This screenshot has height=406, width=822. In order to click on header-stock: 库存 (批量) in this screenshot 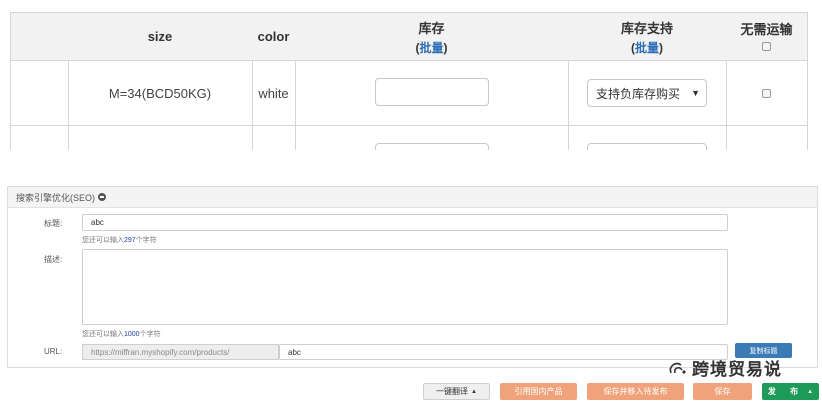, I will do `click(431, 36)`.